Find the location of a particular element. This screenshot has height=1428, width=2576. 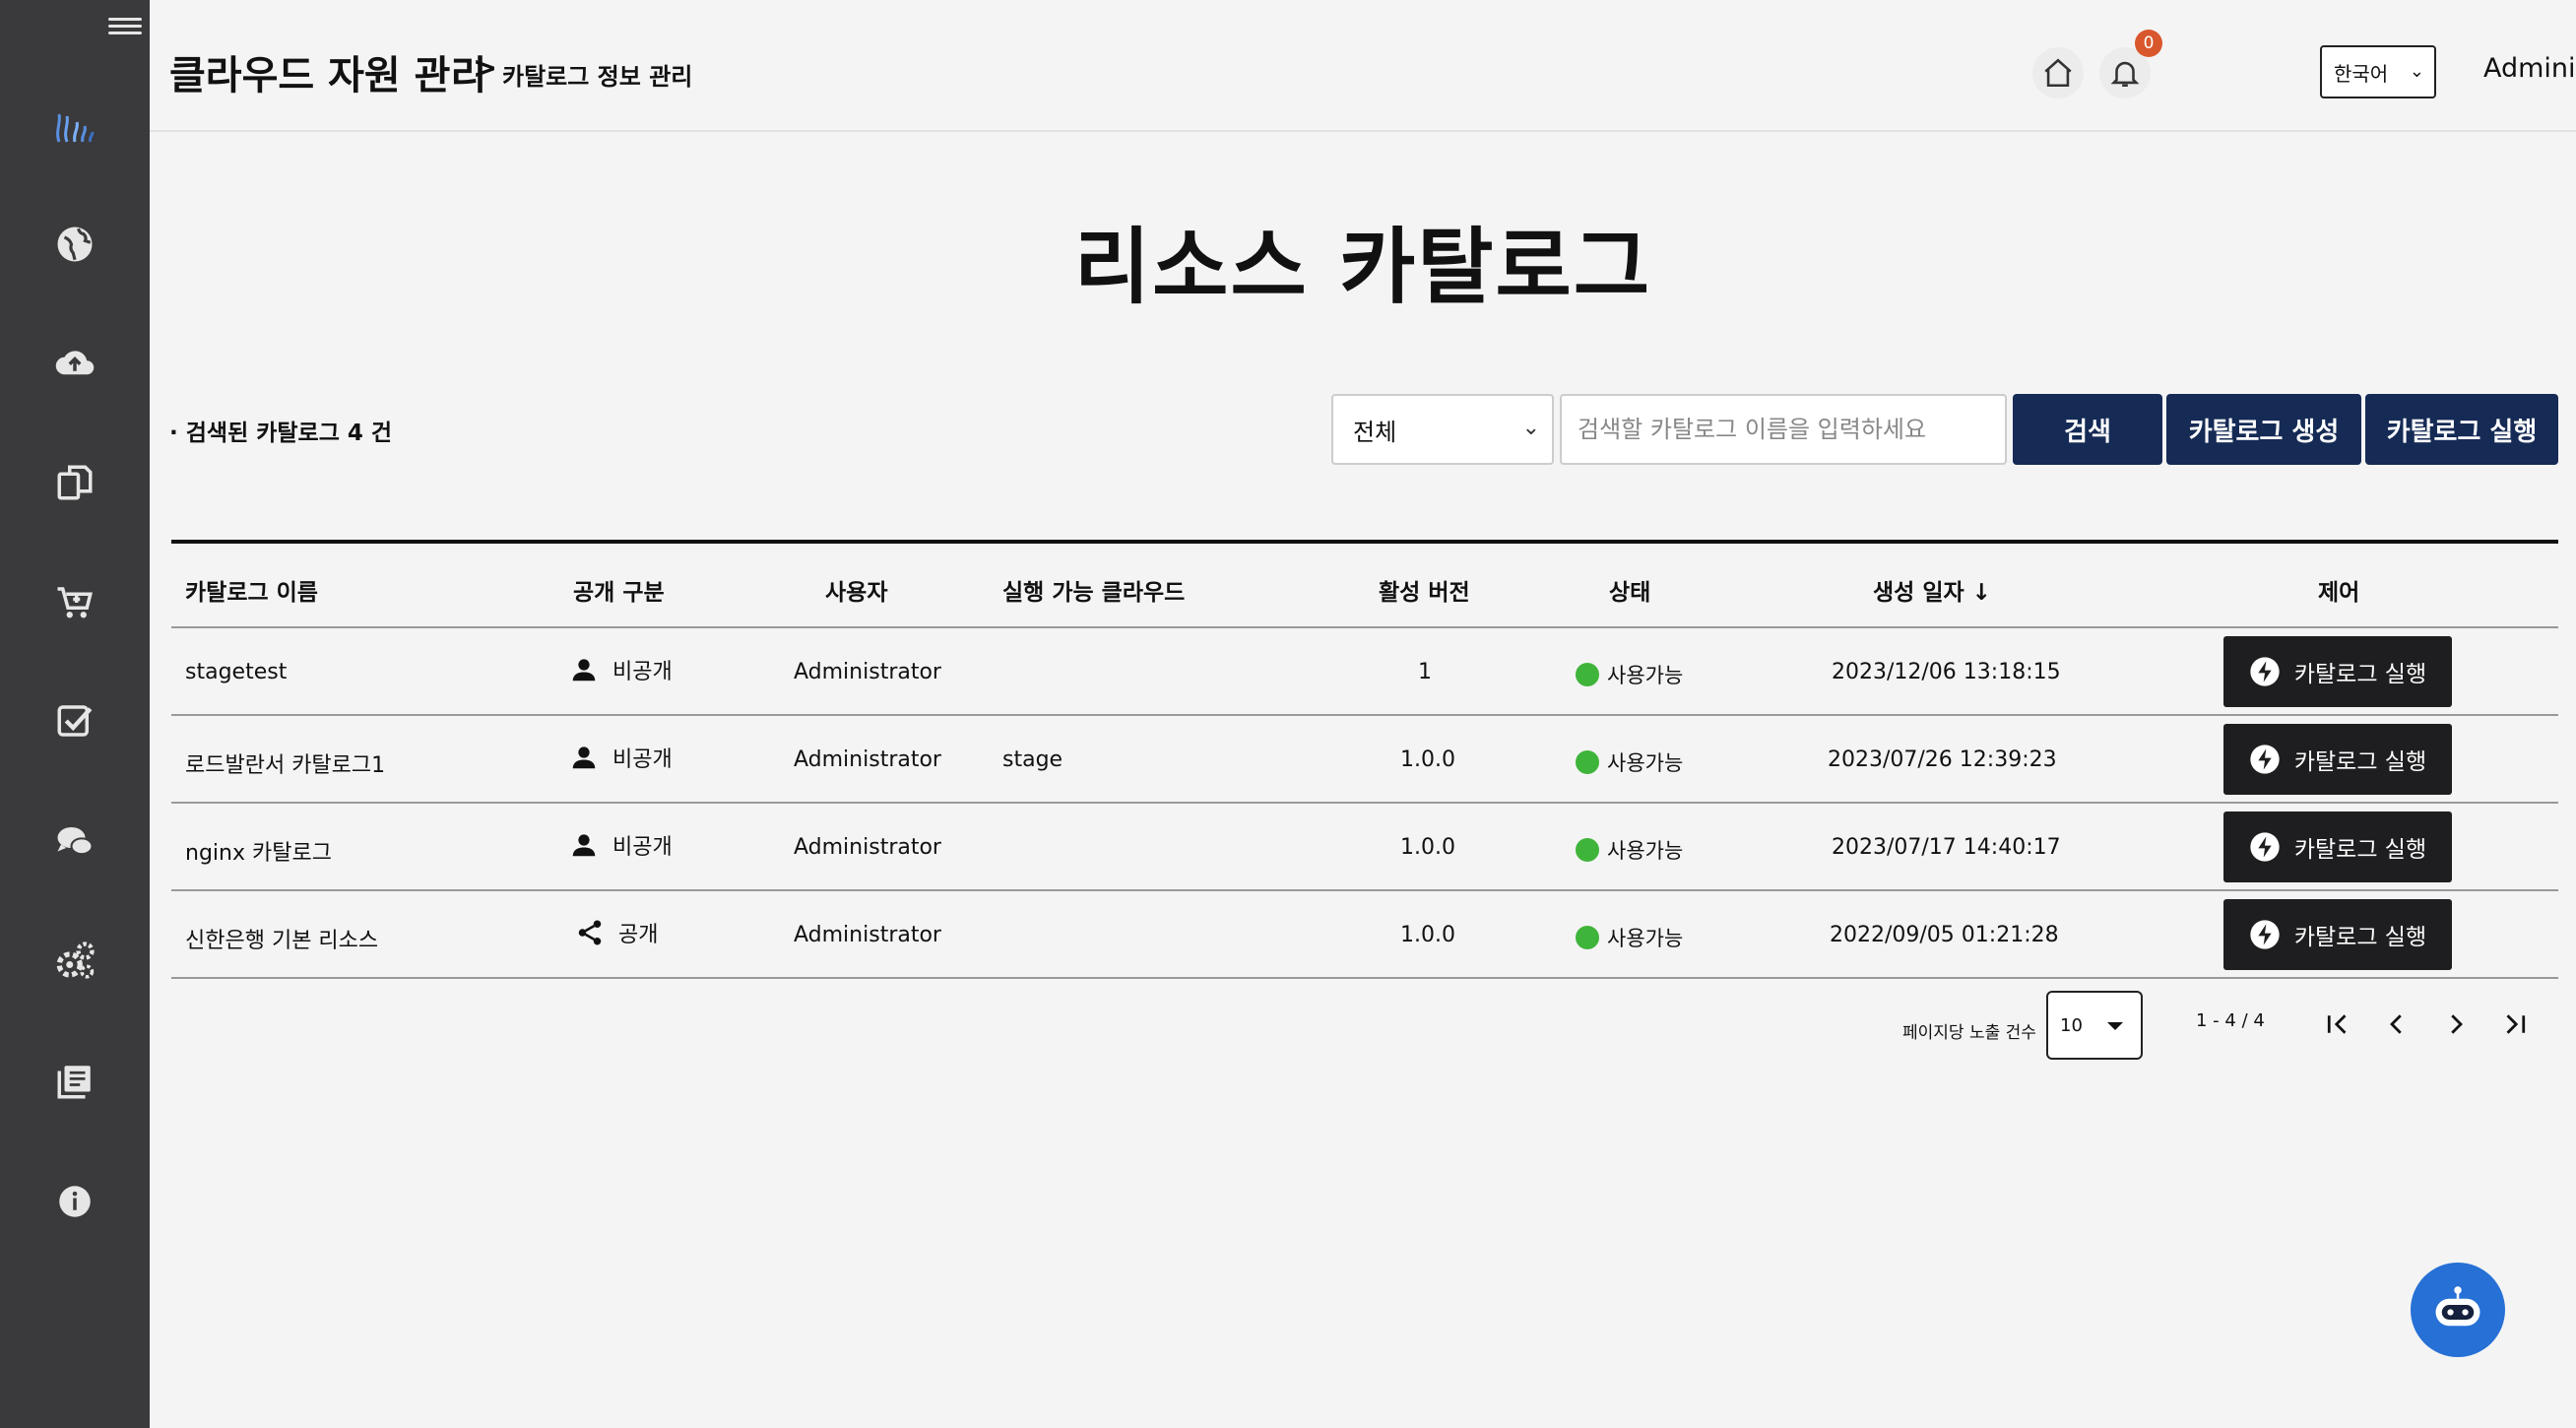

created-date: 2023/12/06 13:18:15 is located at coordinates (1946, 672).